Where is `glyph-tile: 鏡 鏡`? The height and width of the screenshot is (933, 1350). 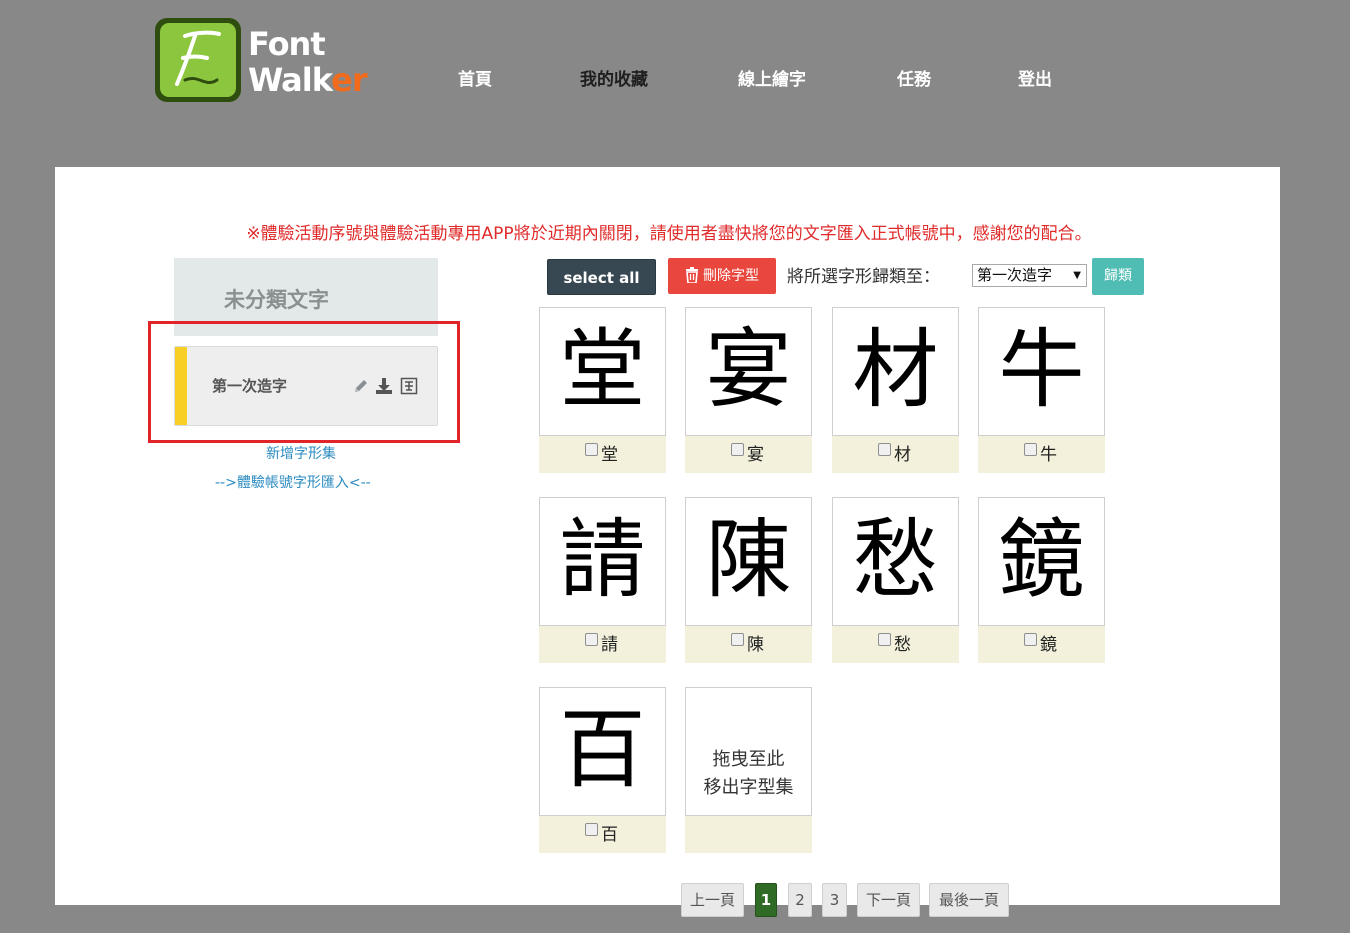 glyph-tile: 鏡 鏡 is located at coordinates (1041, 580).